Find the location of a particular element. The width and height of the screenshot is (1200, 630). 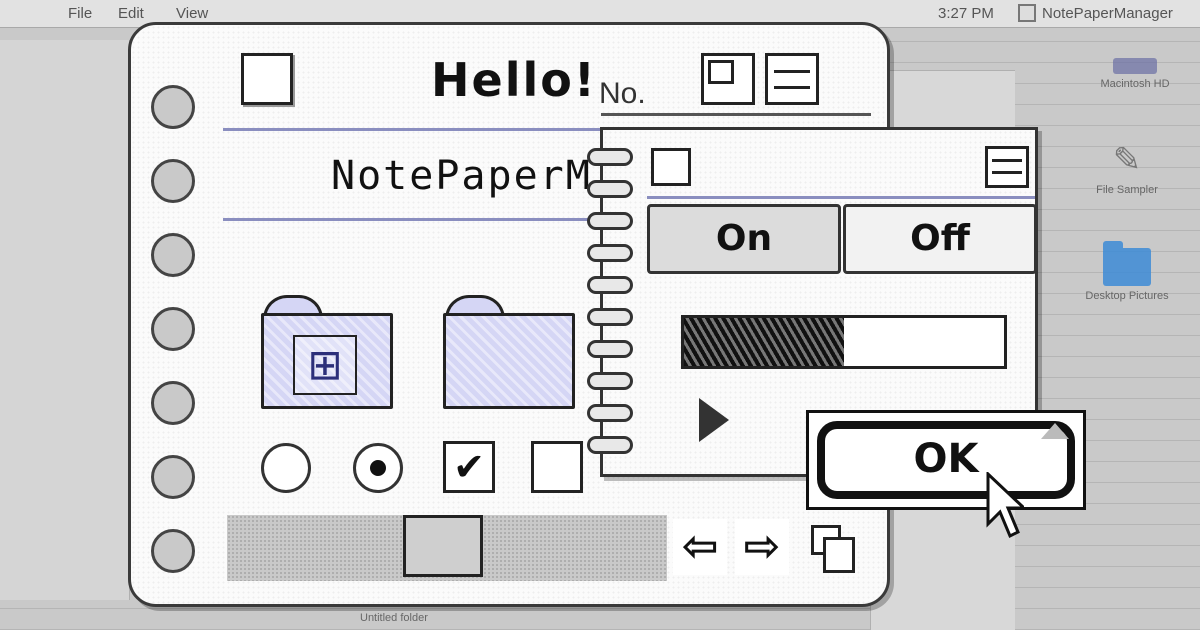

background-window-left is located at coordinates (65, 320).